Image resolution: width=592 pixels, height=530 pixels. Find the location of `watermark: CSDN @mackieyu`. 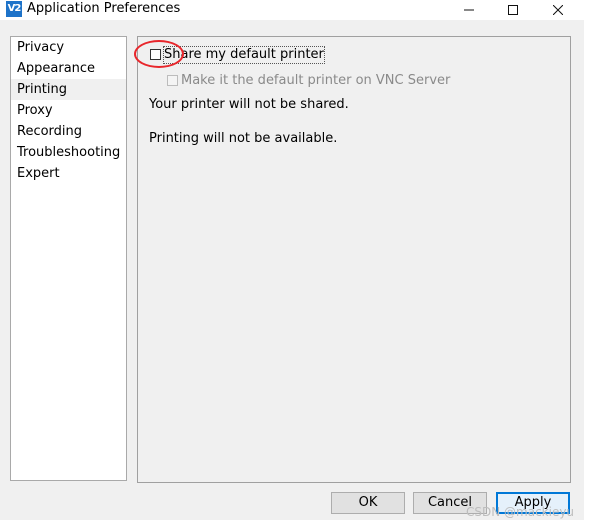

watermark: CSDN @mackieyu is located at coordinates (520, 512).